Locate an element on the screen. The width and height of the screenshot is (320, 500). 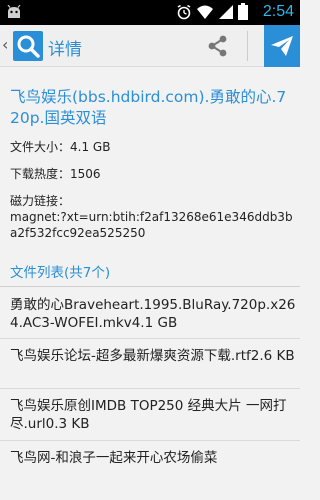
file-size-row: 文件大小：4.1 GB is located at coordinates (60, 146).